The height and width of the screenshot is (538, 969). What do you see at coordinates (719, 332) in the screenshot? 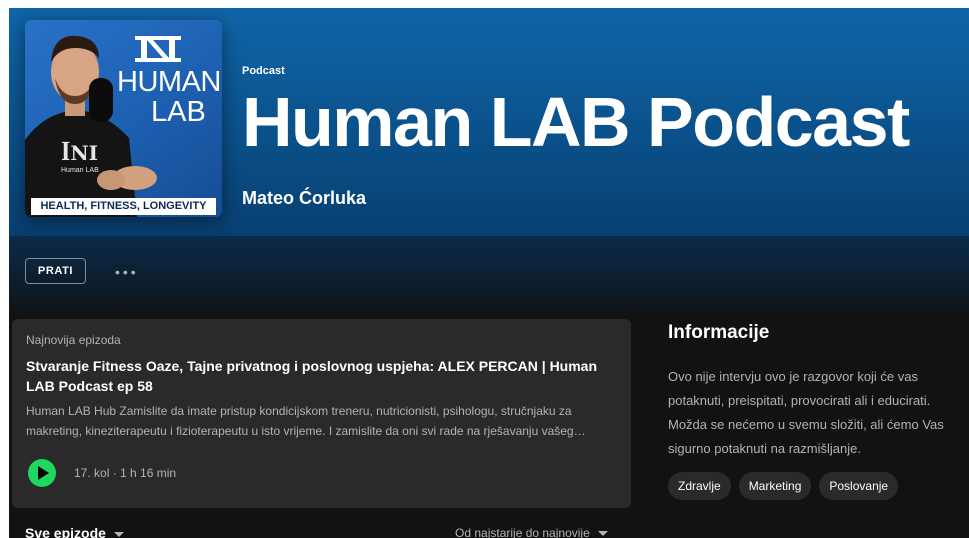
I see `info-heading: Informacije` at bounding box center [719, 332].